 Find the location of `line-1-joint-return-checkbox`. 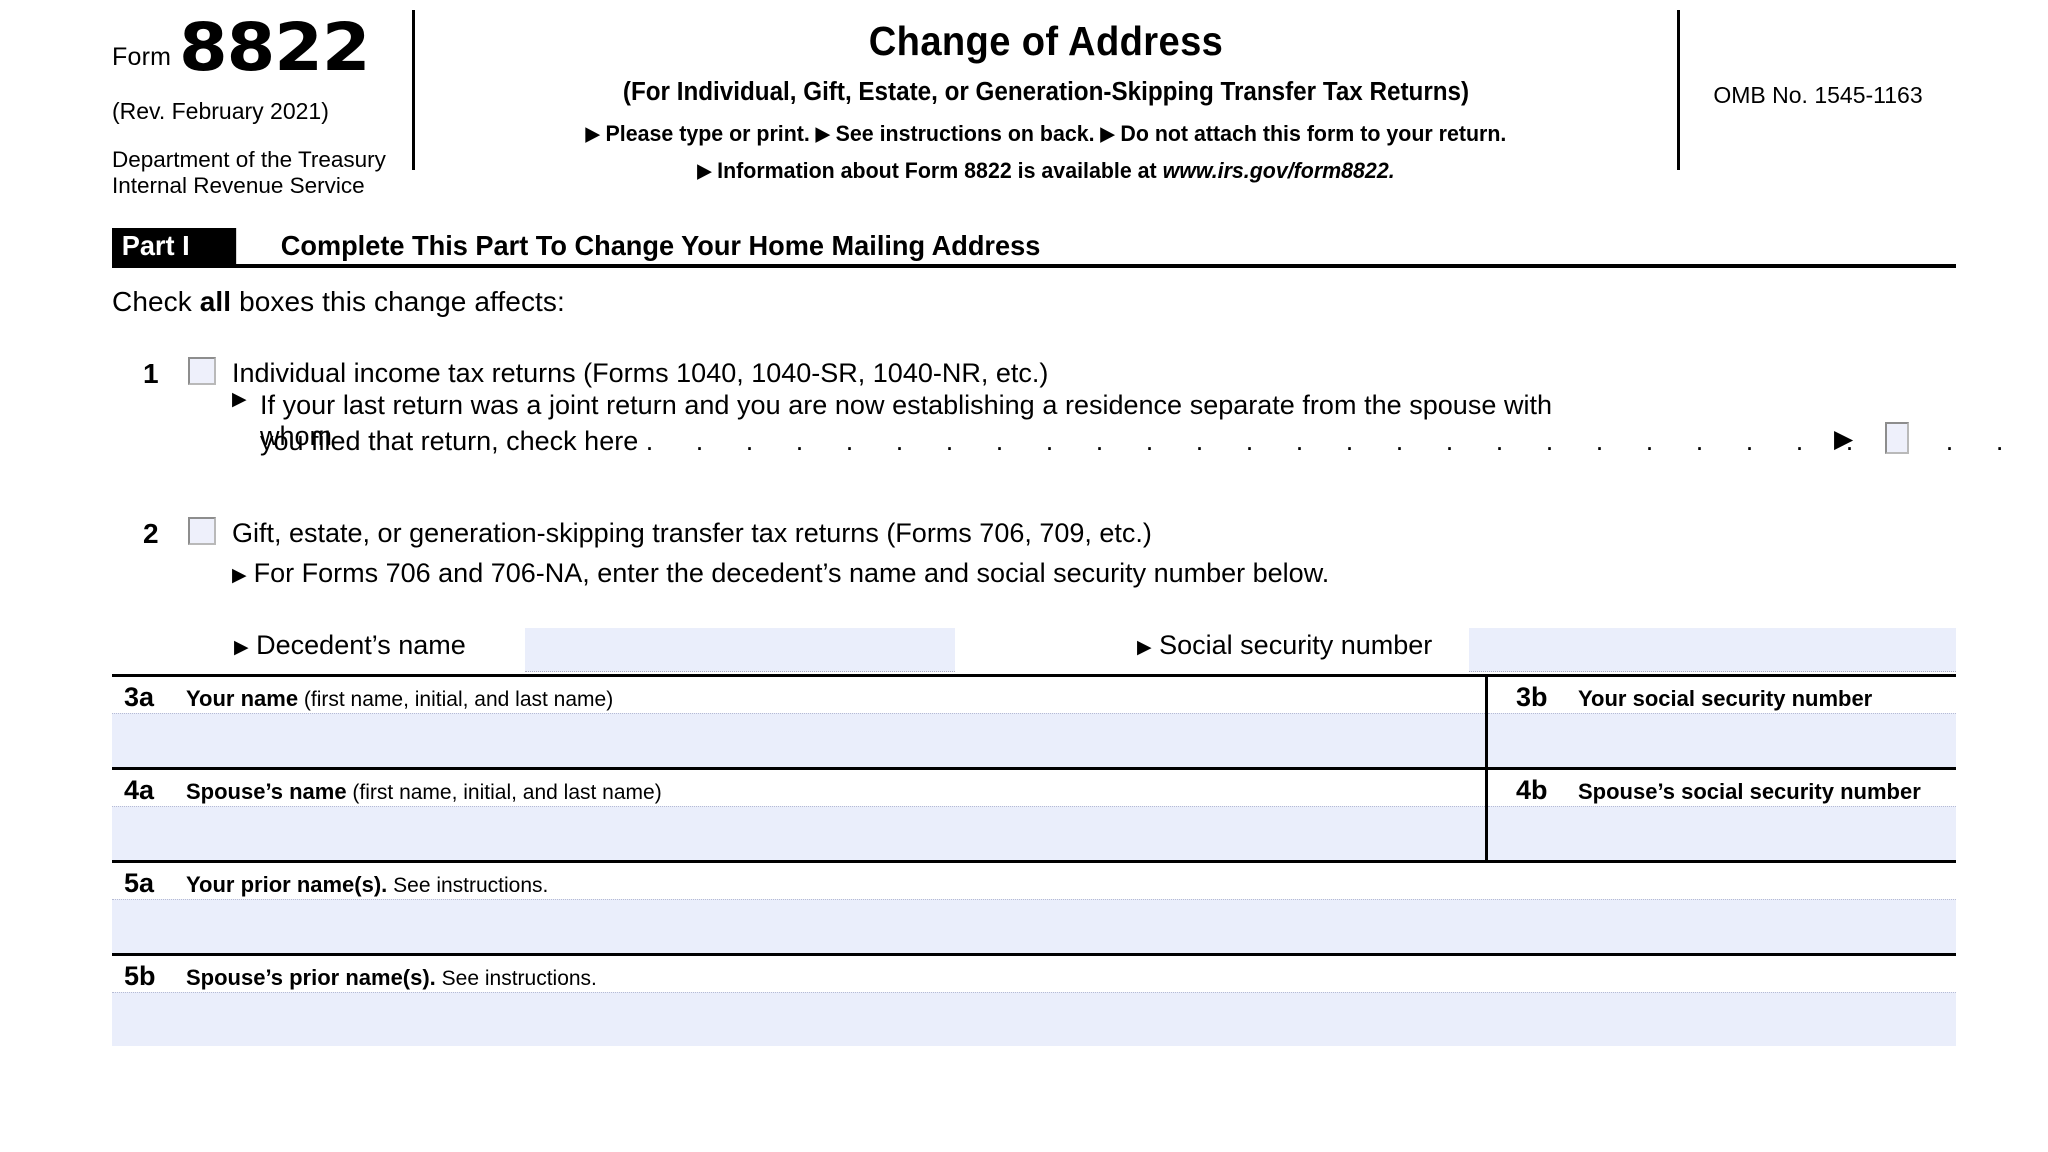

line-1-joint-return-checkbox is located at coordinates (1897, 438).